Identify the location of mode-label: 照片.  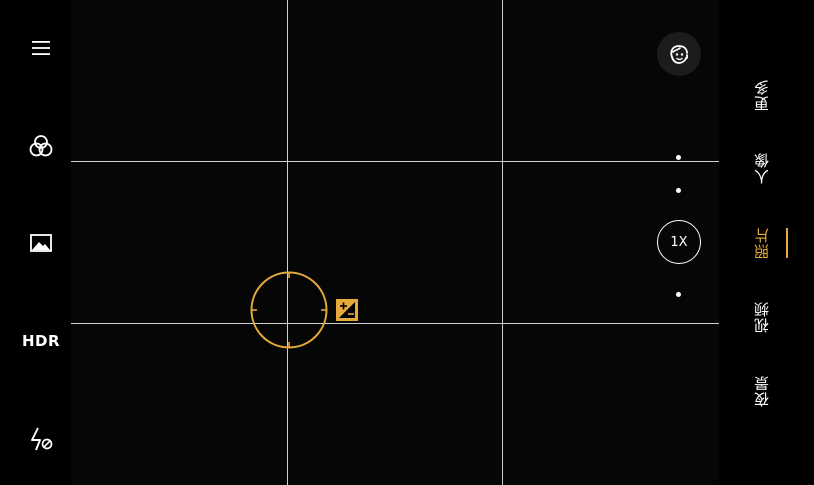
(761, 243).